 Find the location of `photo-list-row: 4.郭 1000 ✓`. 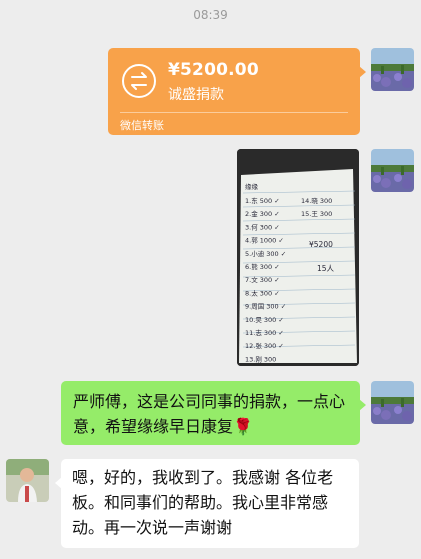

photo-list-row: 4.郭 1000 ✓ is located at coordinates (264, 240).